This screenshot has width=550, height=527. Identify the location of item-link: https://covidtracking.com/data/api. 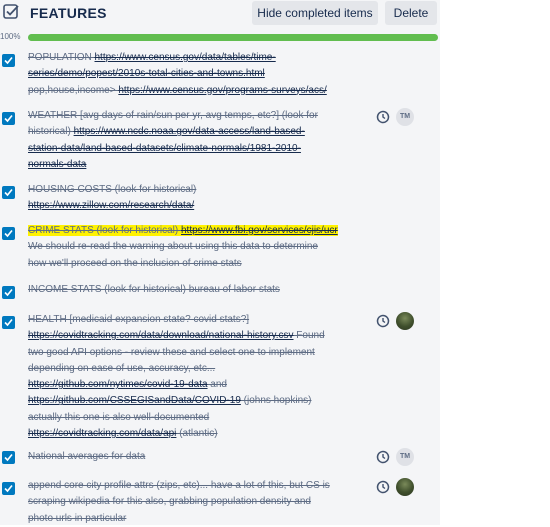
(102, 433).